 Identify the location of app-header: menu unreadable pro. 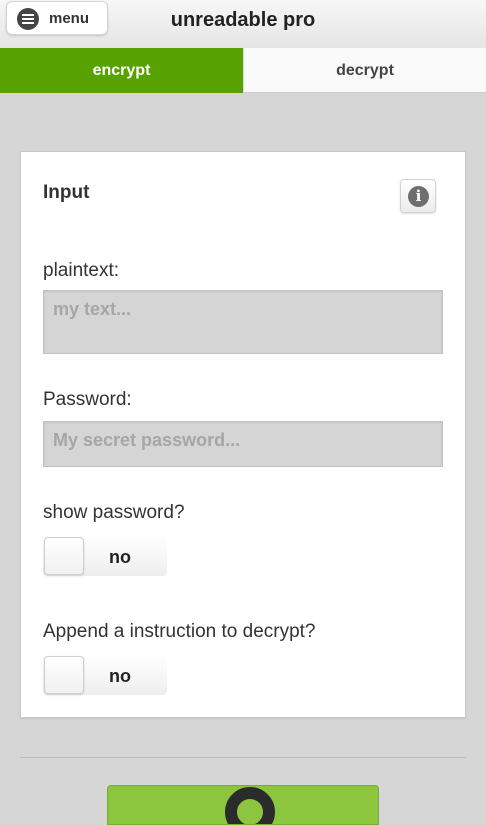
(243, 24).